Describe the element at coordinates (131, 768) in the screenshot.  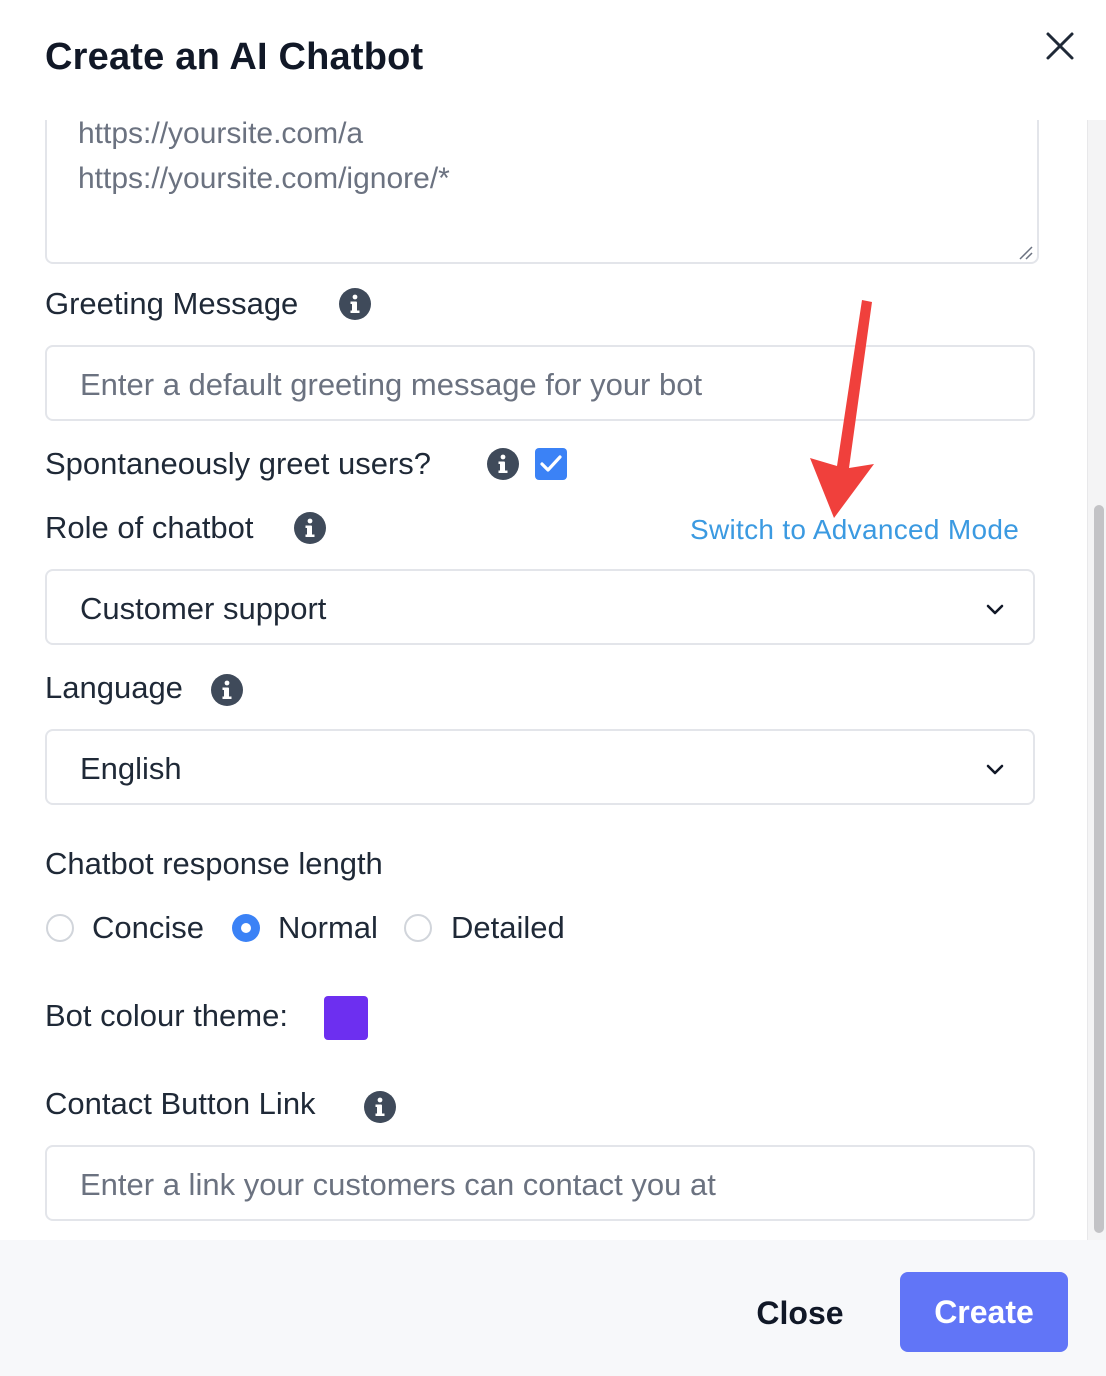
I see `language-select-value: English` at that location.